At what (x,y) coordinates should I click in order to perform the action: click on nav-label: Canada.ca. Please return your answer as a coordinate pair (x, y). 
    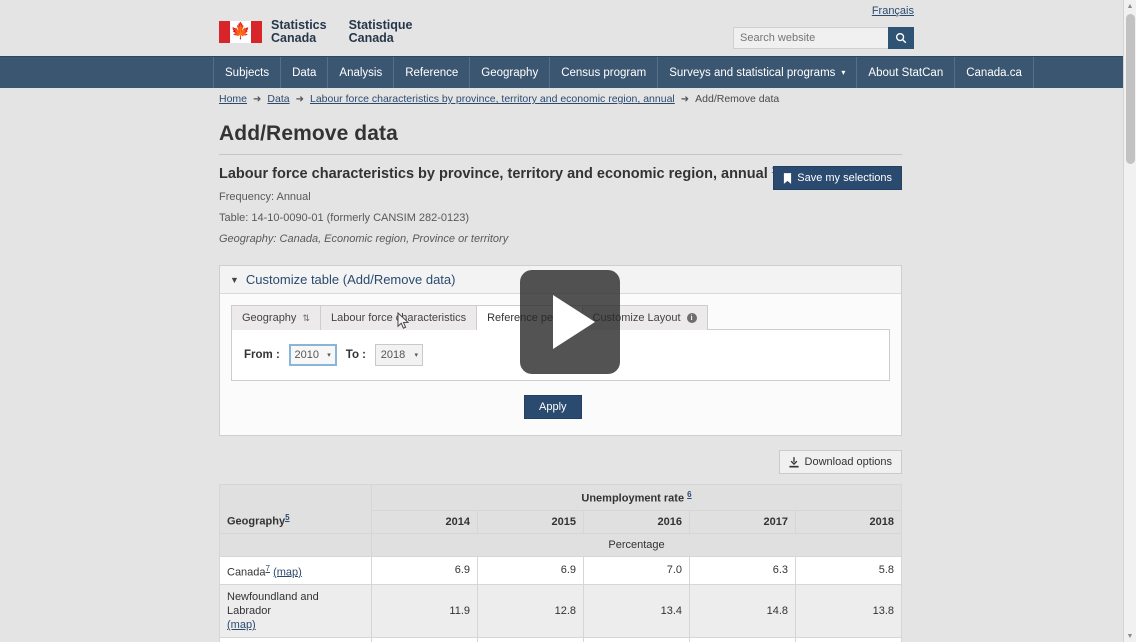
    Looking at the image, I should click on (994, 72).